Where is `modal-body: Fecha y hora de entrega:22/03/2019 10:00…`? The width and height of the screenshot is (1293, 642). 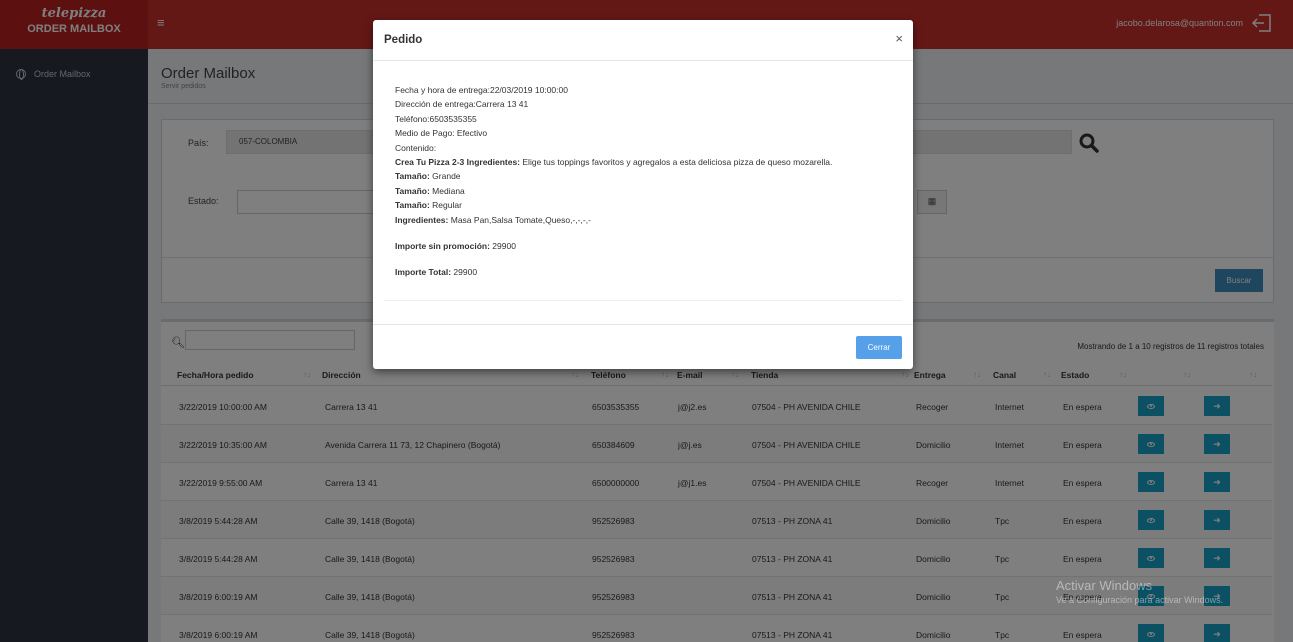
modal-body: Fecha y hora de entrega:22/03/2019 10:00… is located at coordinates (645, 181).